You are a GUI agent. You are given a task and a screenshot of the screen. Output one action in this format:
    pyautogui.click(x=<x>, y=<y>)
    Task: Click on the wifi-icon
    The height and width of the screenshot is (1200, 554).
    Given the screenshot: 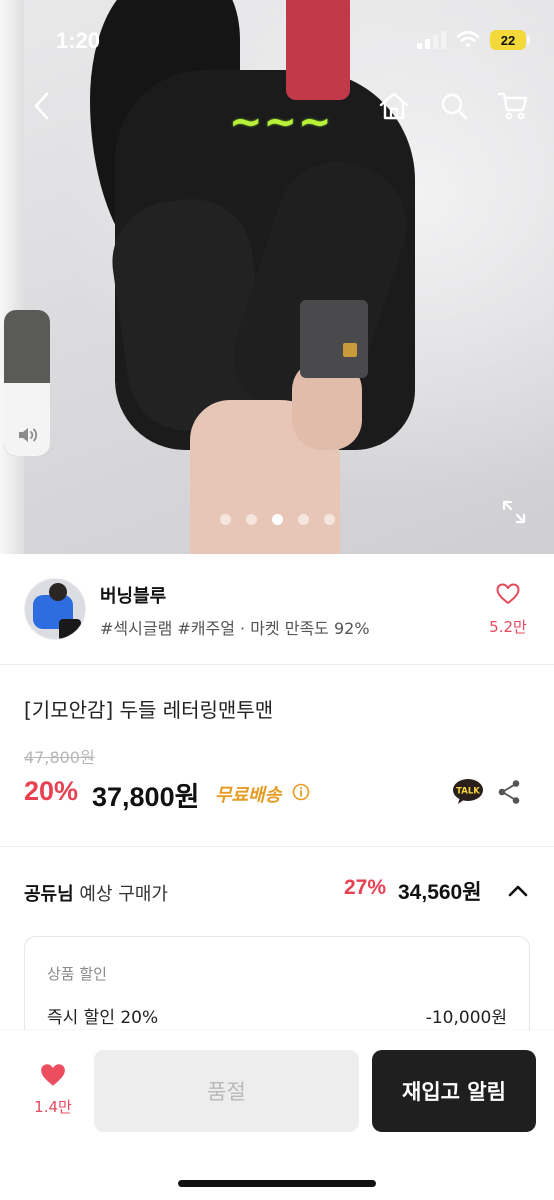 What is the action you would take?
    pyautogui.click(x=468, y=39)
    